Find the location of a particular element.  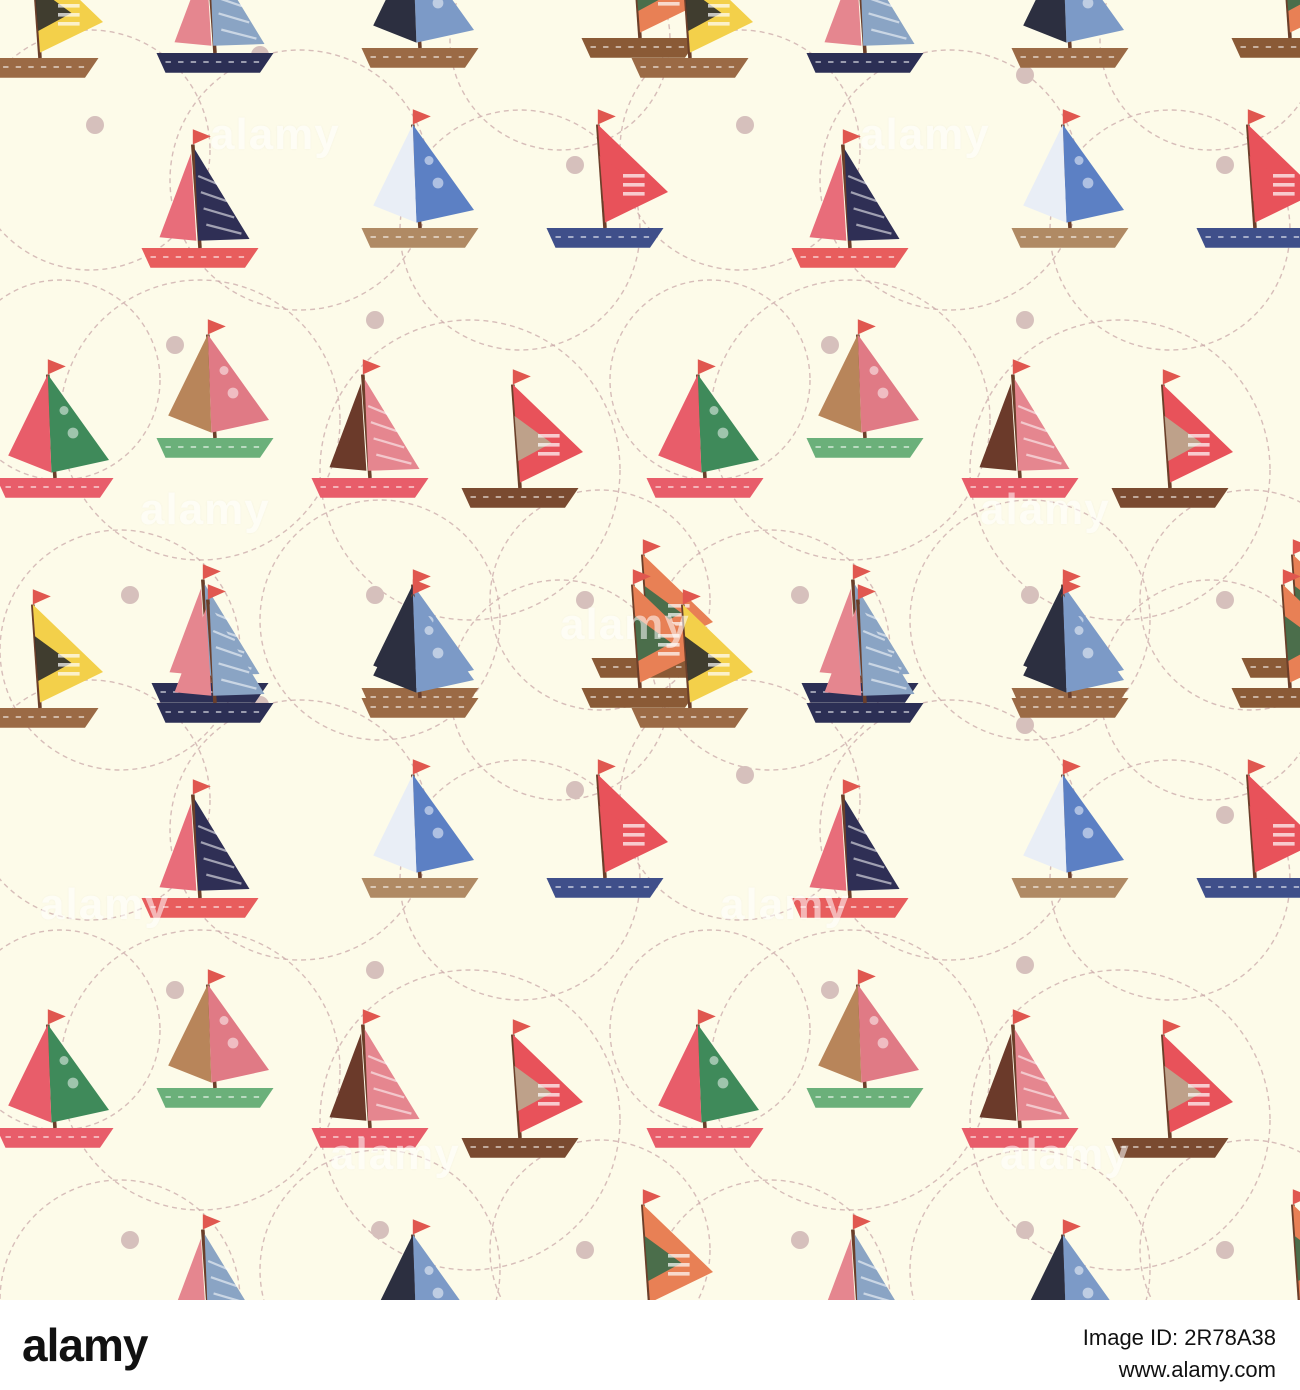

alamy-logo: alamy is located at coordinates (85, 1345).